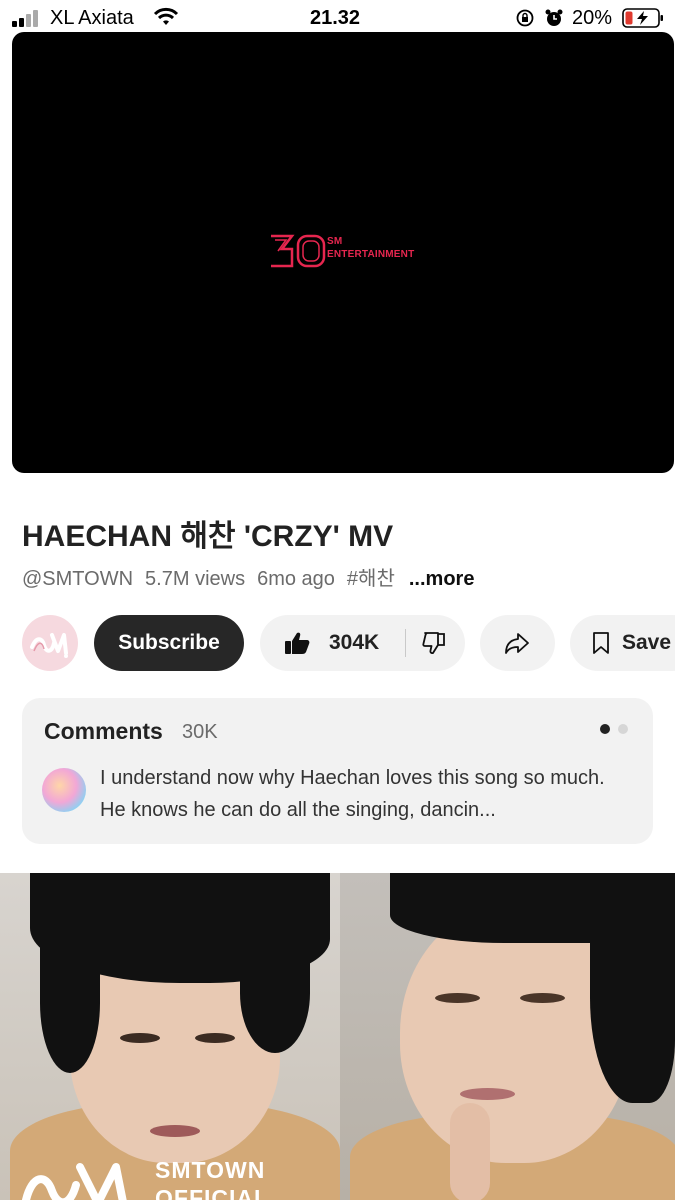 Image resolution: width=675 pixels, height=1200 pixels. I want to click on logo-line-sm: SM, so click(335, 241).